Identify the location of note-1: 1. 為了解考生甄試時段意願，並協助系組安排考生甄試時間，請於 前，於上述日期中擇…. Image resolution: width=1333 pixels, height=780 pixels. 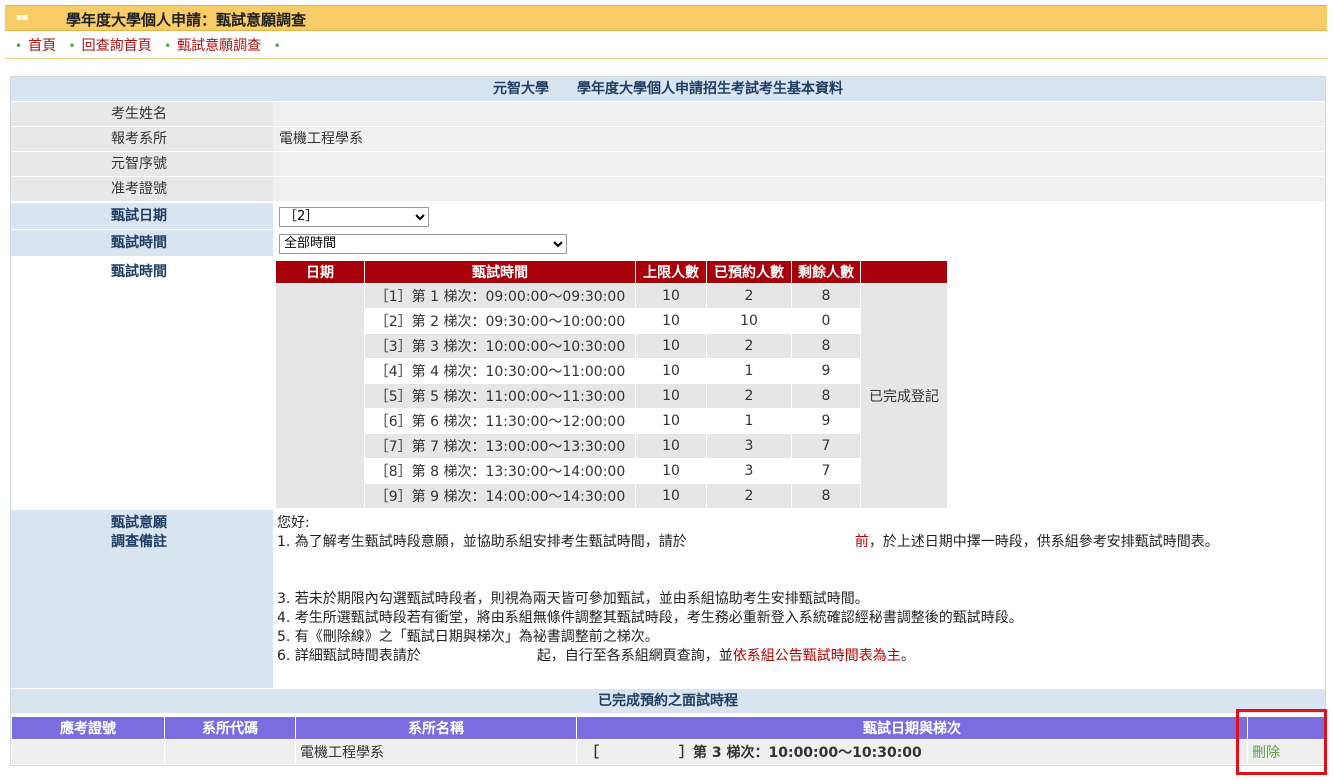
(748, 542).